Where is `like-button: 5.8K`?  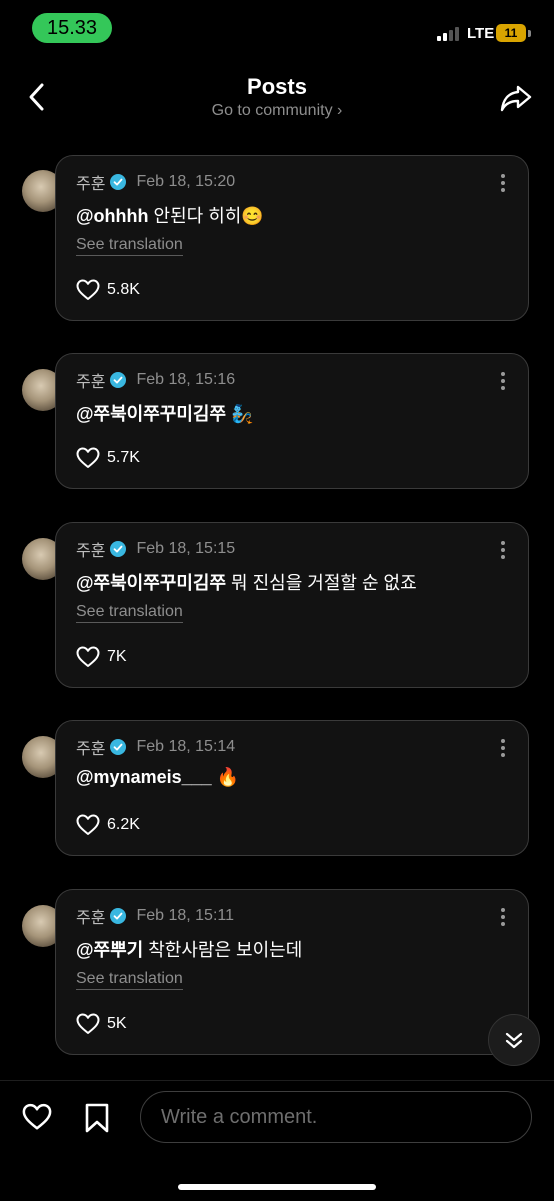
like-button: 5.8K is located at coordinates (108, 290).